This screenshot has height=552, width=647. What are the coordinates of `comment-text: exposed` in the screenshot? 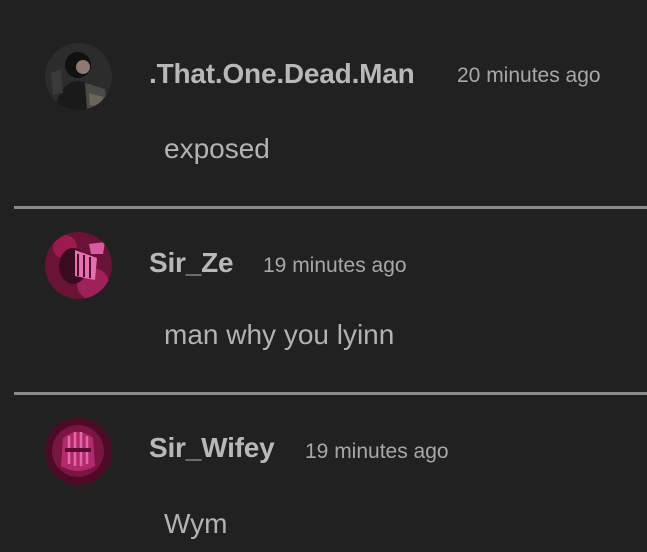 It's located at (217, 148).